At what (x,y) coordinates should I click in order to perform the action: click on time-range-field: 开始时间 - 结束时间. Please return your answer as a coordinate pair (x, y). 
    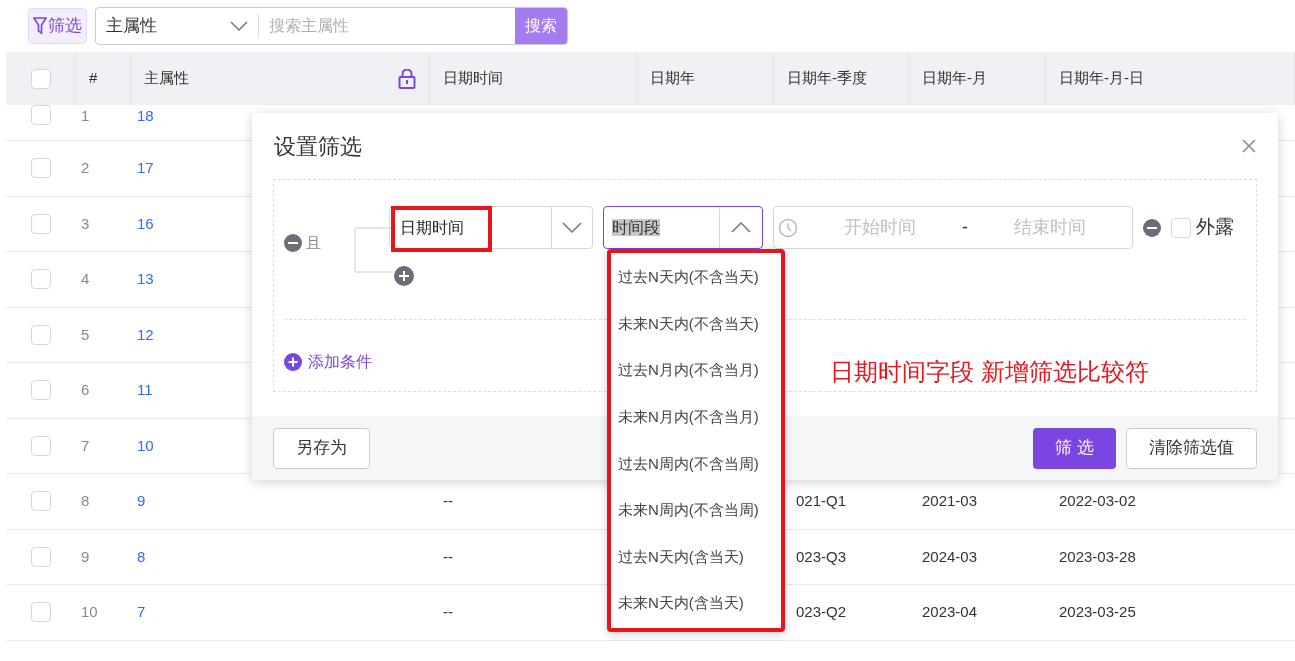
    Looking at the image, I should click on (953, 227).